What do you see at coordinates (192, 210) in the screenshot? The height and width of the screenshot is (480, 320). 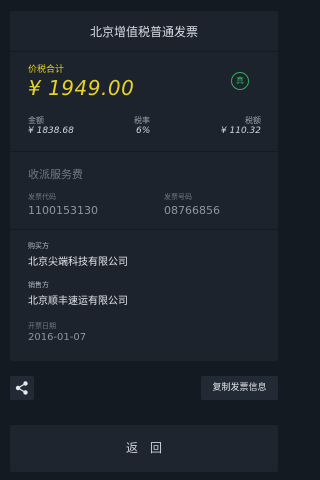 I see `invoice-number: 08766856` at bounding box center [192, 210].